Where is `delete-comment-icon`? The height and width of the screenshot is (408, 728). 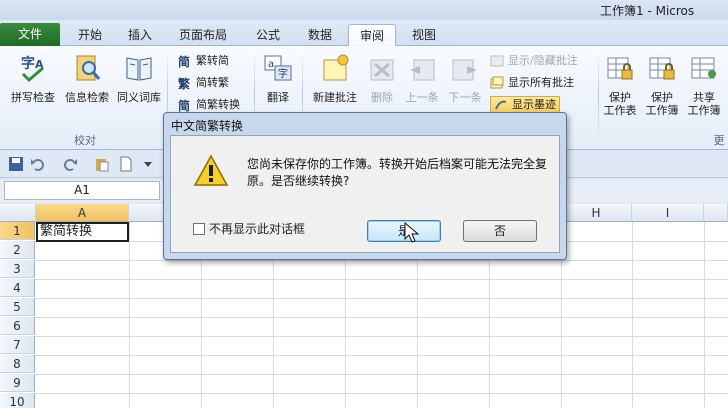
delete-comment-icon is located at coordinates (382, 70).